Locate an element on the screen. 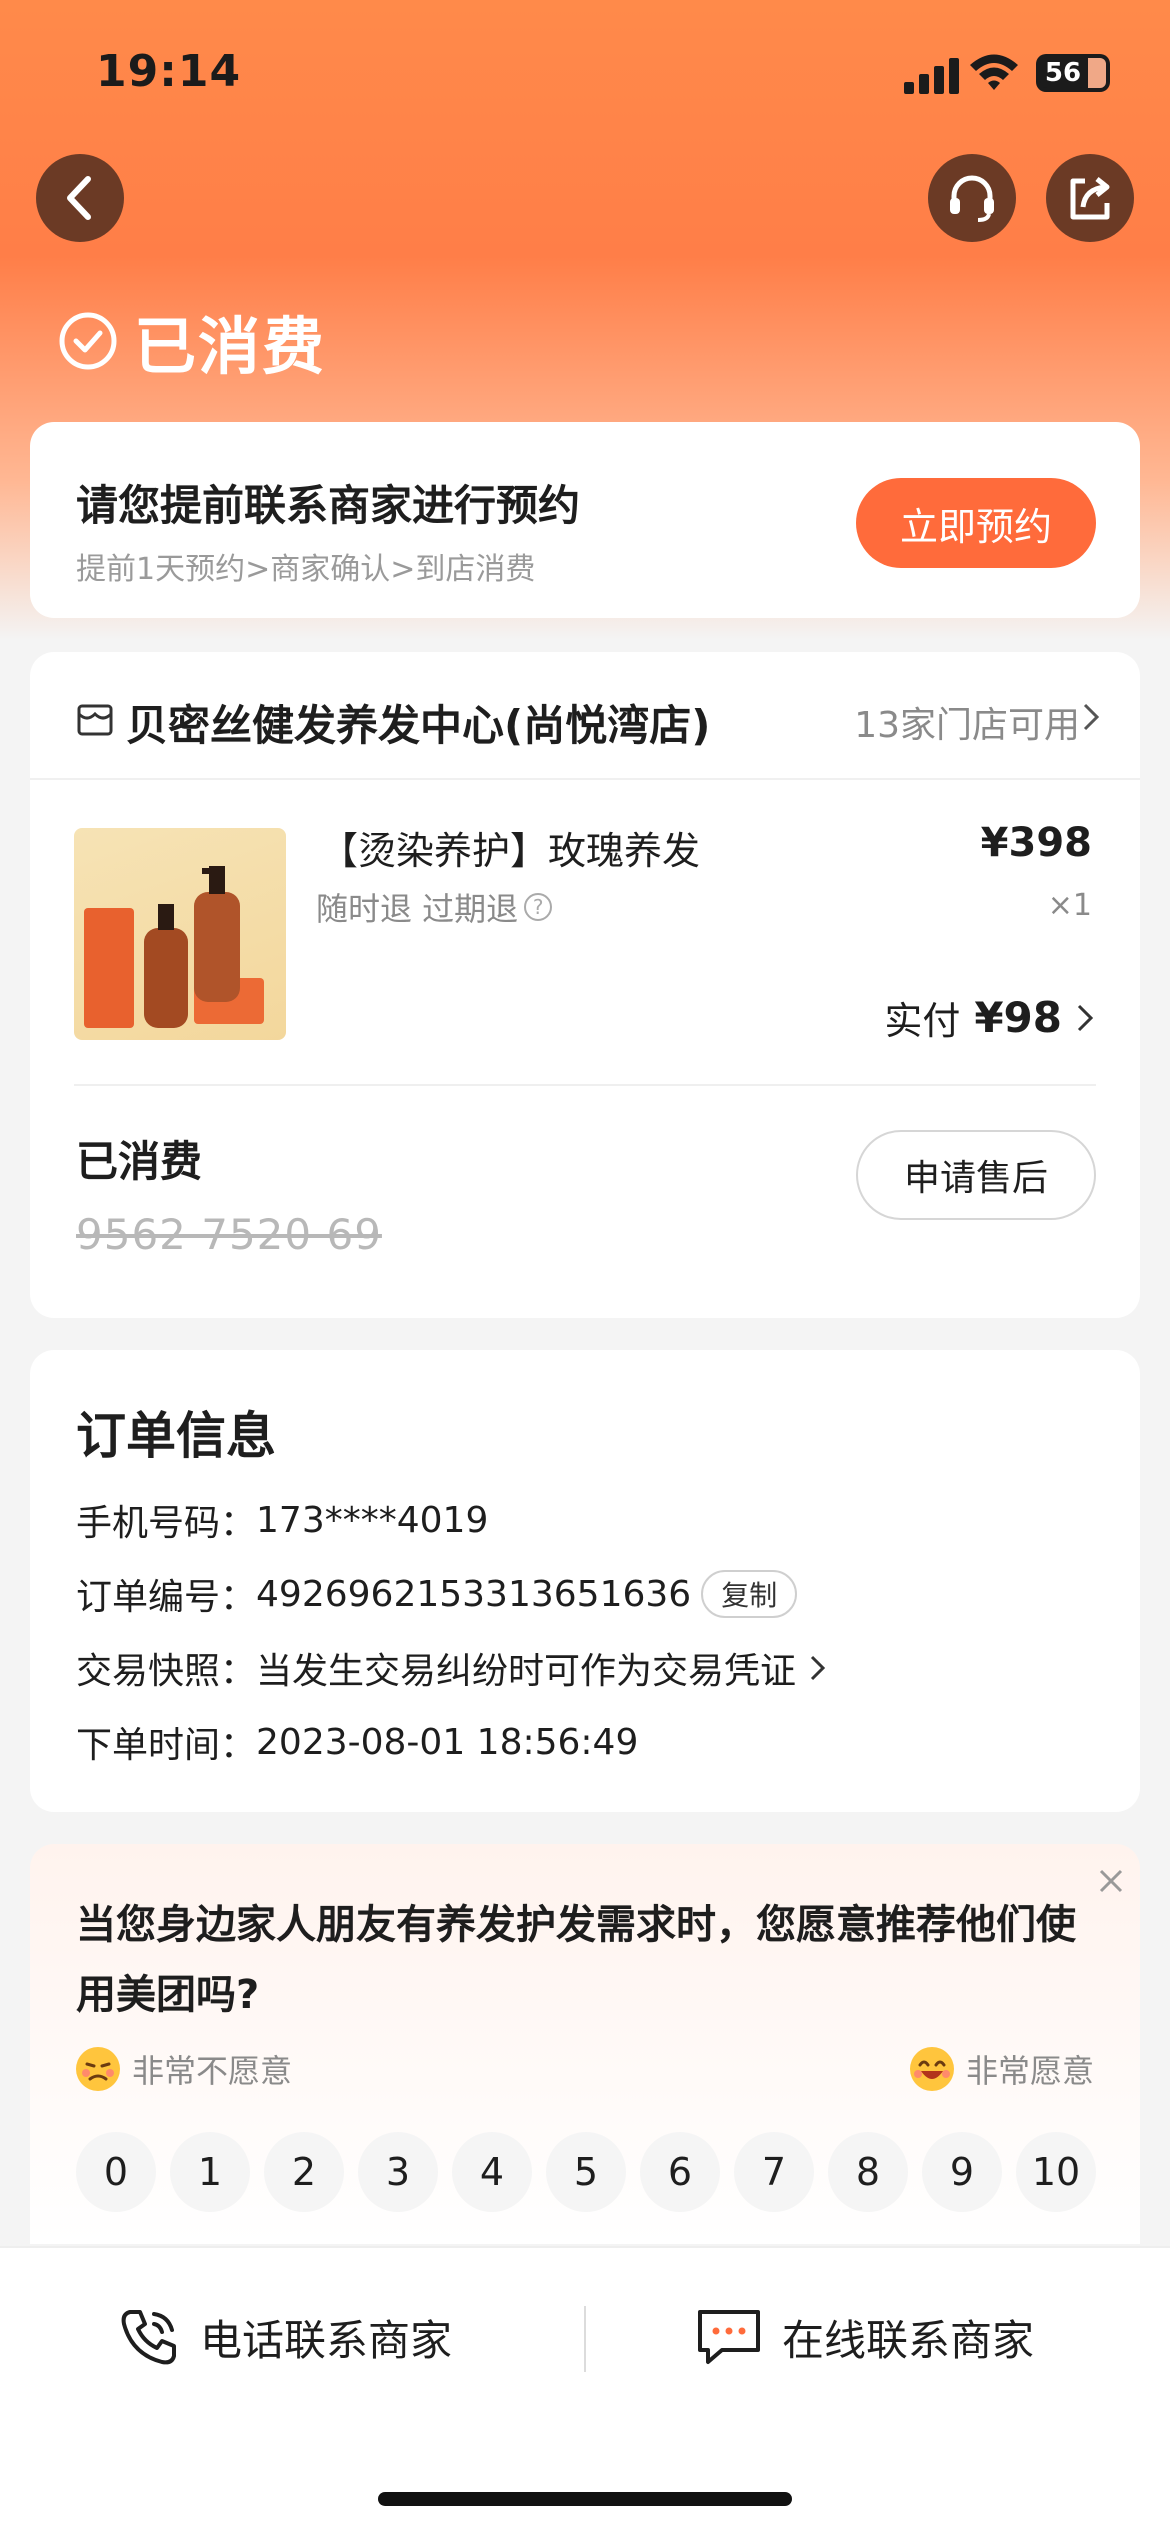  score-options: 0 1 2 3 4 5 6 7 8 9 10 is located at coordinates (586, 2172).